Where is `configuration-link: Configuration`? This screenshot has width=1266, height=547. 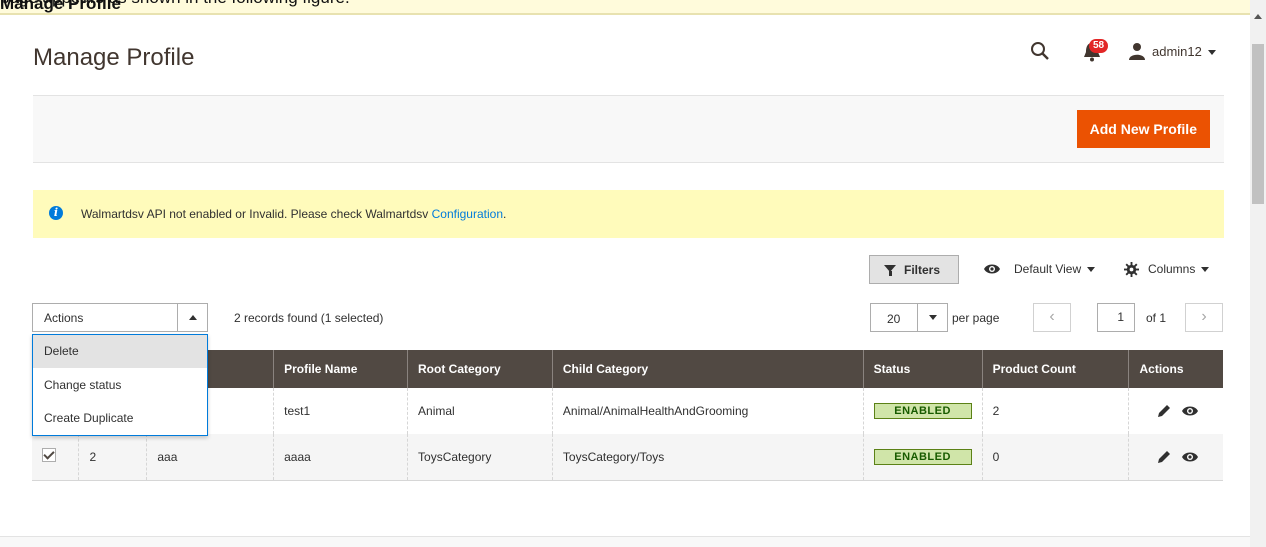
configuration-link: Configuration is located at coordinates (467, 214).